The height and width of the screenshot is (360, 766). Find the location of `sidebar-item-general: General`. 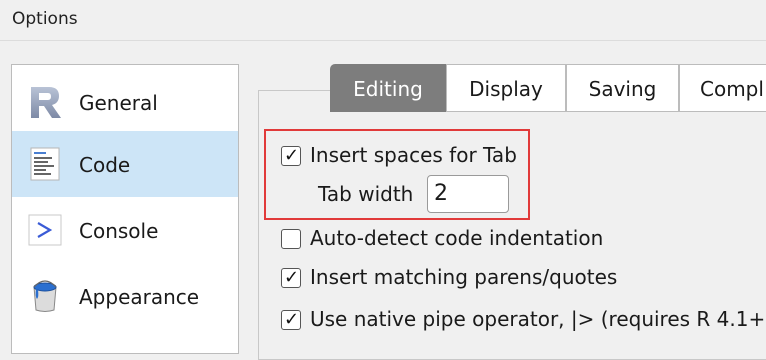

sidebar-item-general: General is located at coordinates (125, 102).